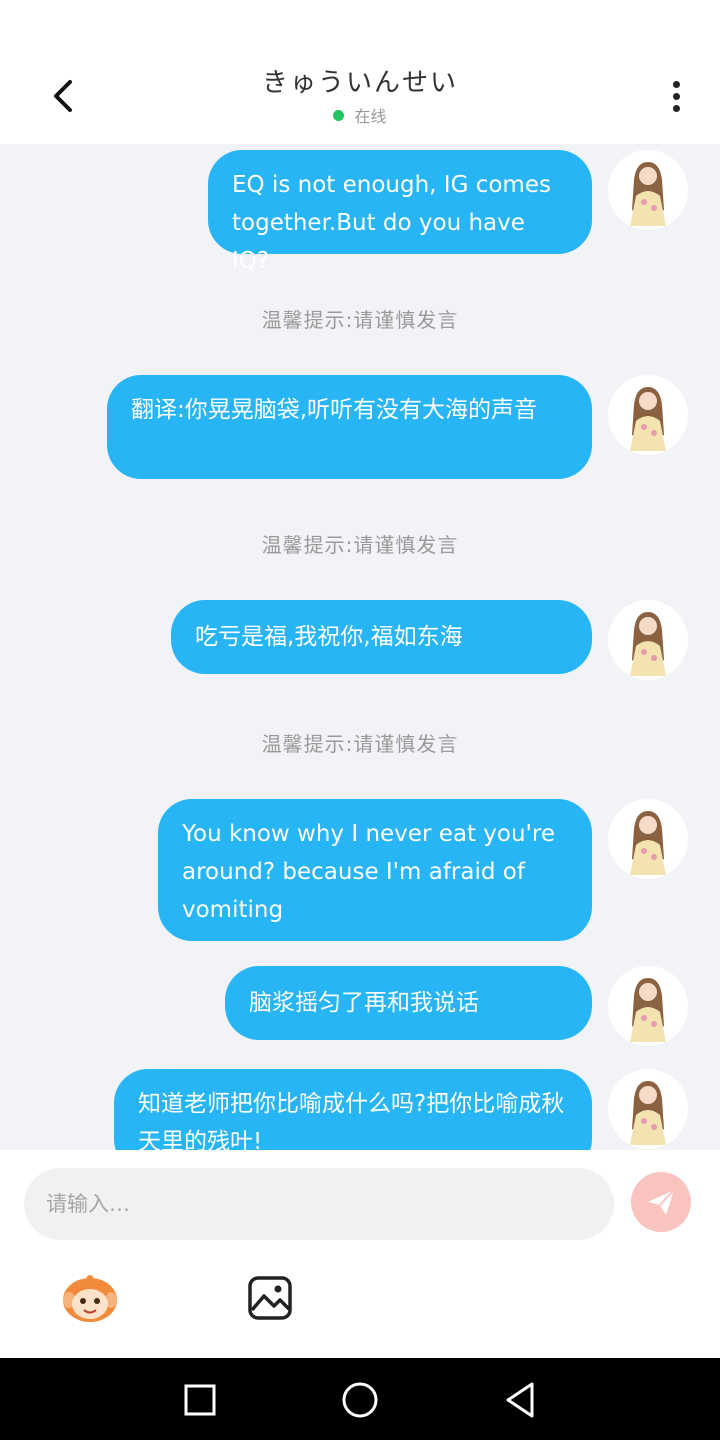 This screenshot has height=1440, width=720. What do you see at coordinates (351, 1120) in the screenshot?
I see `message-text: 知道老师把你比喻成什么吗?把你比喻成秋天里的残叶!` at bounding box center [351, 1120].